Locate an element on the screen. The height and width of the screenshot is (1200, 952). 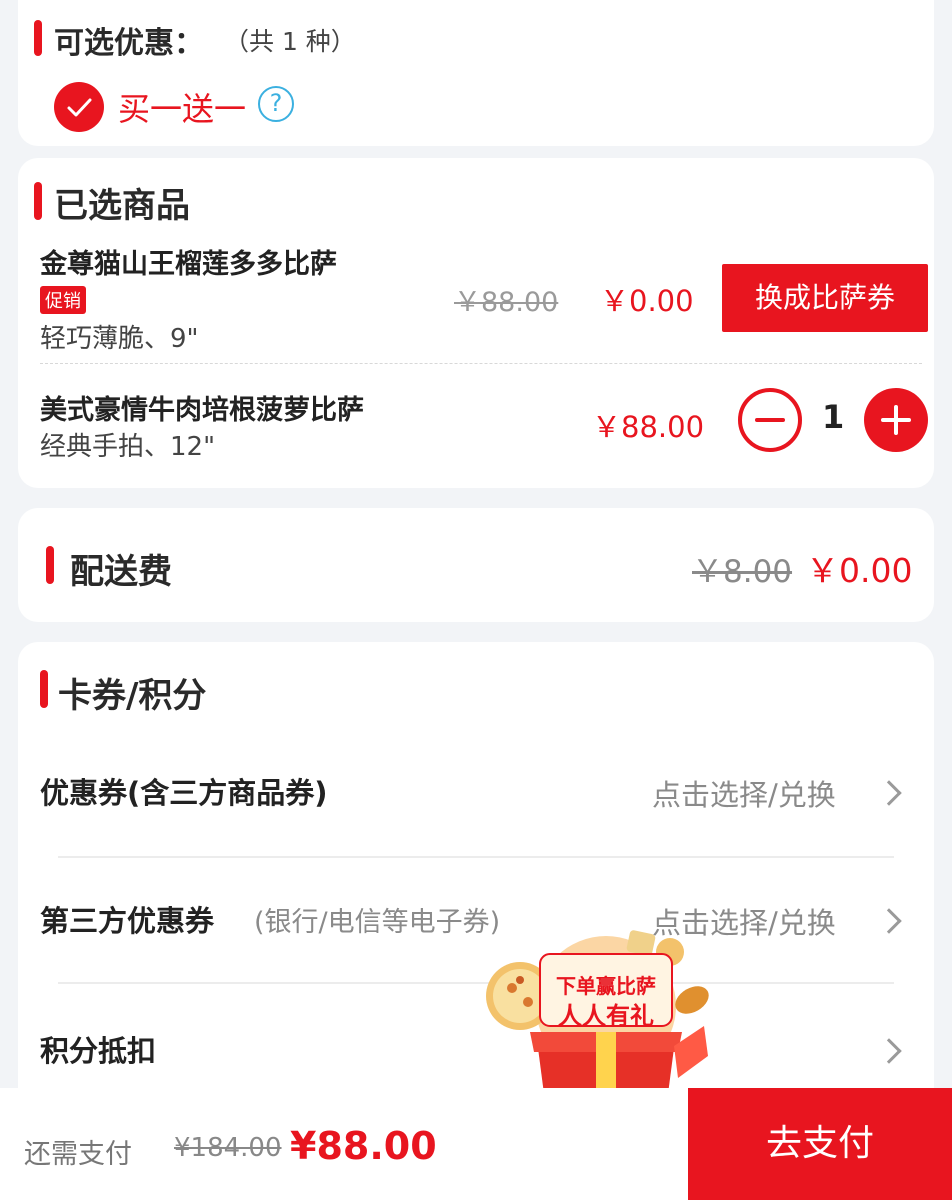
coupon-row-sublabel: (银行/电信等电子券) is located at coordinates (377, 922).